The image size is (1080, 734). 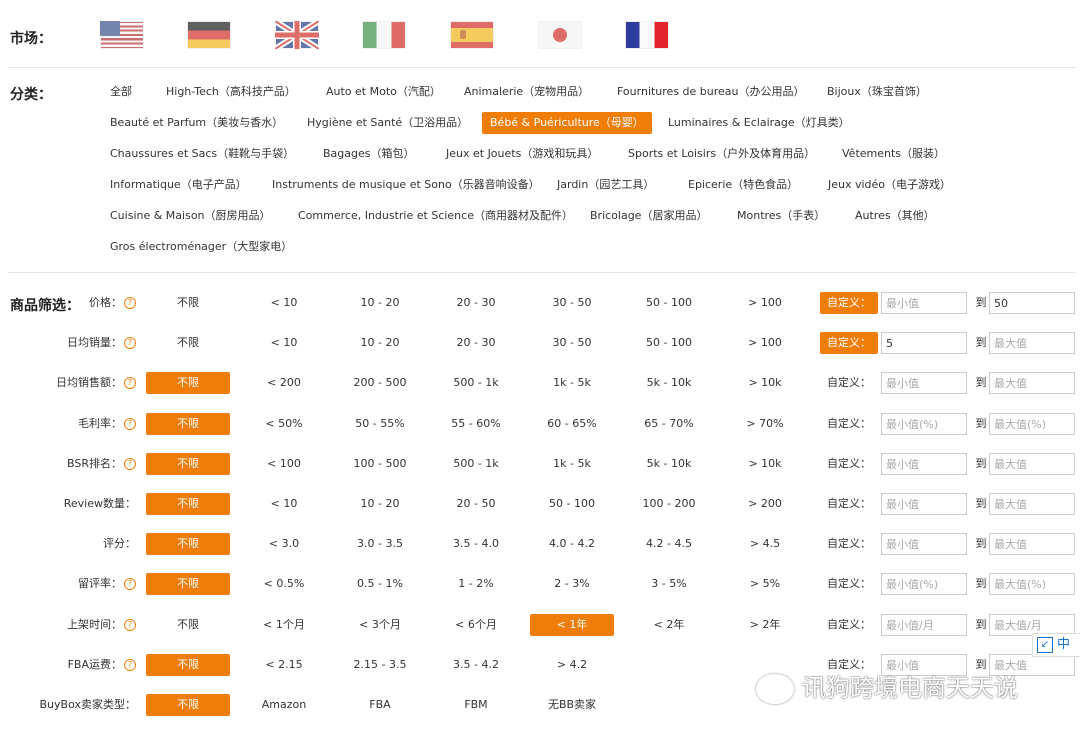 I want to click on jp-flag-icon, so click(x=560, y=35).